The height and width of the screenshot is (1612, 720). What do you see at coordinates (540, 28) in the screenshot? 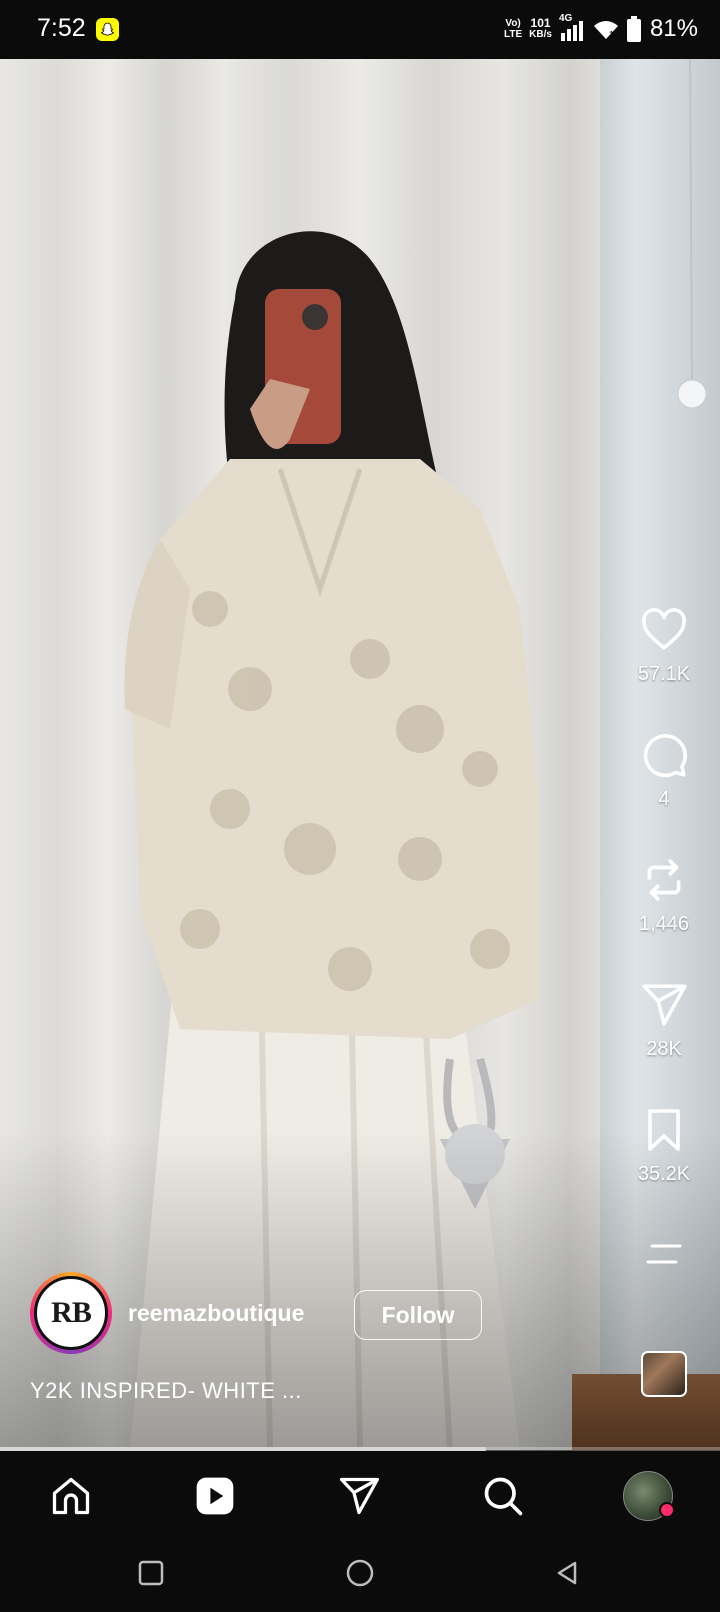
I see `network-speed: 101 KB/s` at bounding box center [540, 28].